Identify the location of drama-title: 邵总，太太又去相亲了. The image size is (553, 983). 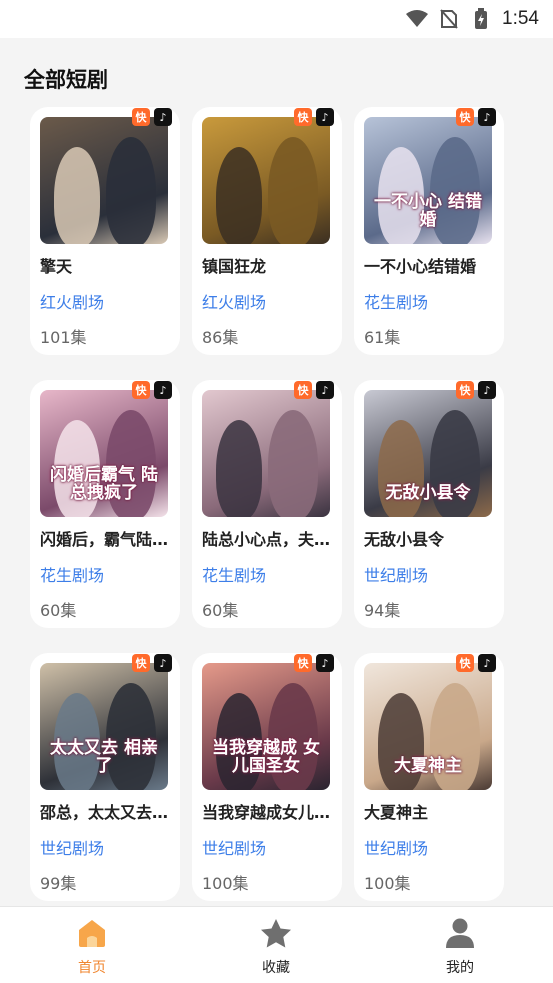
(105, 812).